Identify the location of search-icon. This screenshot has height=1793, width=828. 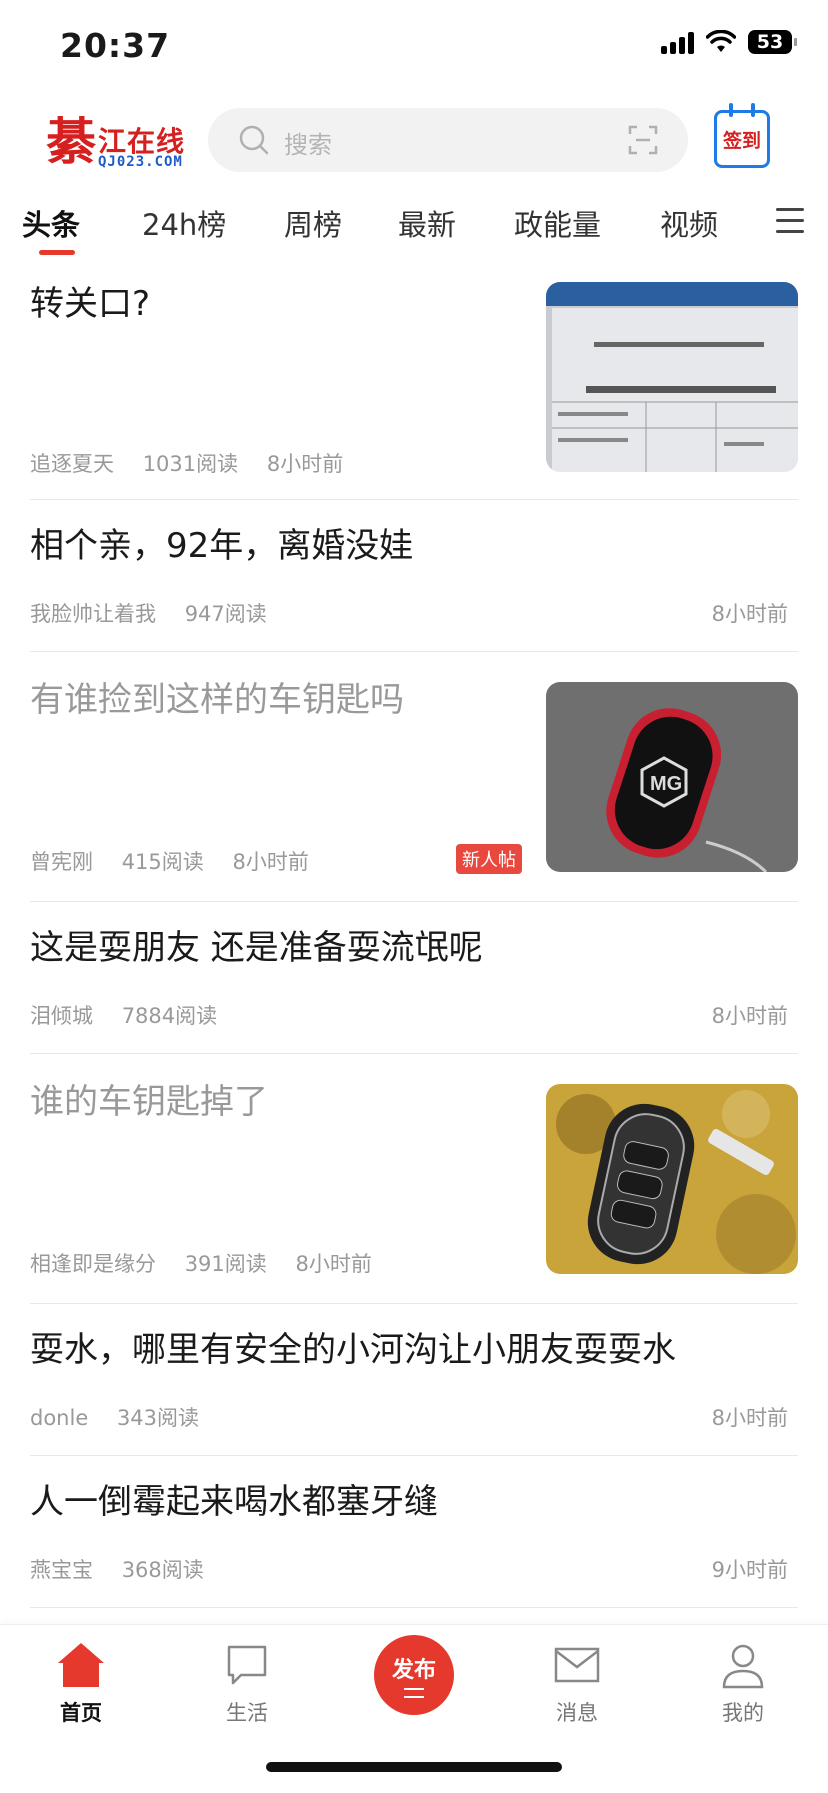
(254, 140).